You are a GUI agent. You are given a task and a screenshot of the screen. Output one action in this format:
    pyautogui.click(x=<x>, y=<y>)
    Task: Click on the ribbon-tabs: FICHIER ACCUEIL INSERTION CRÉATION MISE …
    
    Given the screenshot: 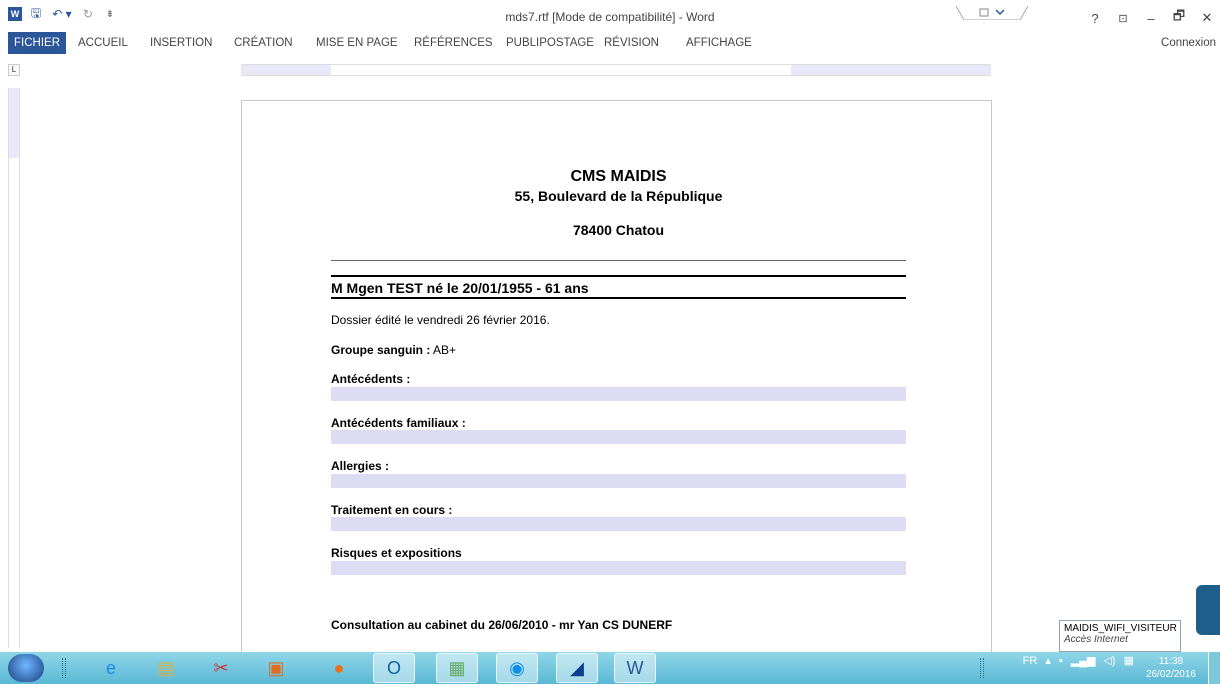 What is the action you would take?
    pyautogui.click(x=610, y=43)
    